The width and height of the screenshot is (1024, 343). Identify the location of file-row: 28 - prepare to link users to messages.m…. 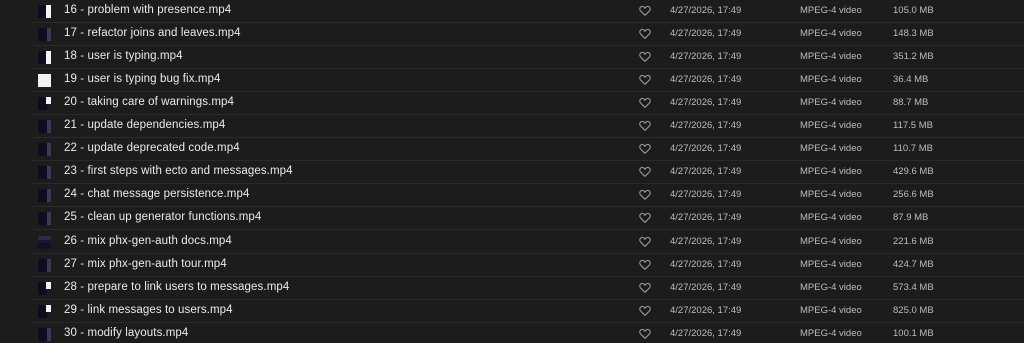
(512, 288).